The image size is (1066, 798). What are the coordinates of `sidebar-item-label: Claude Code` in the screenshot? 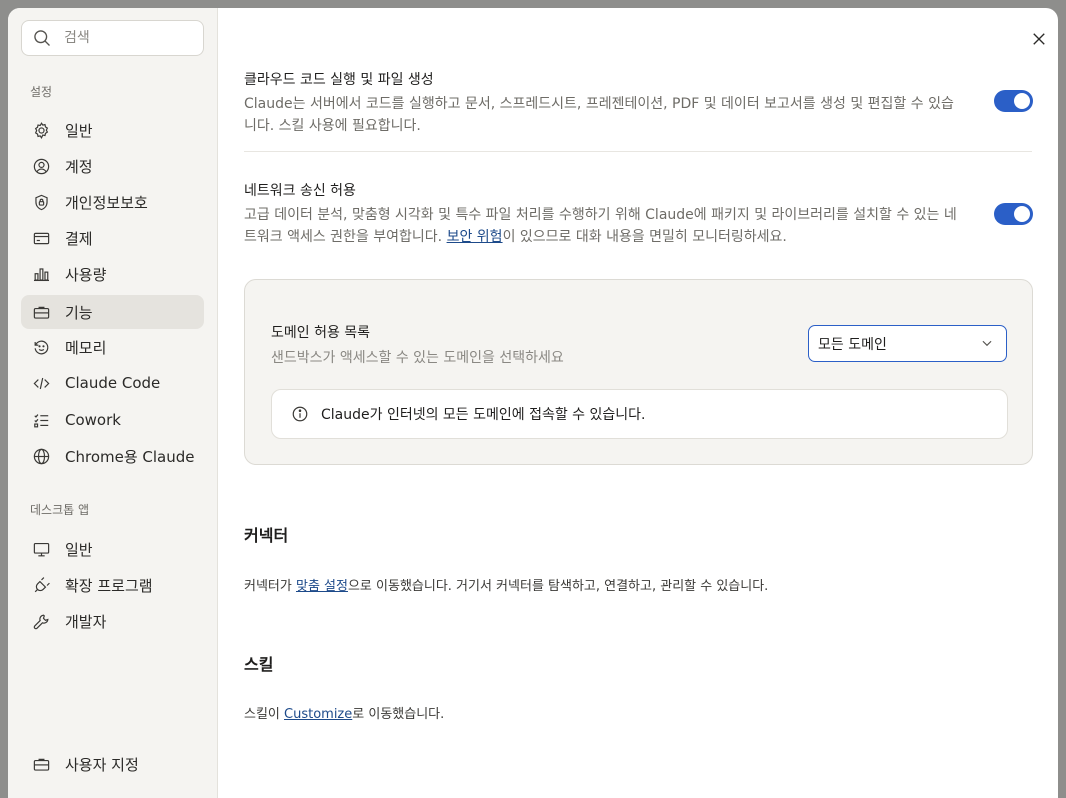 It's located at (113, 383).